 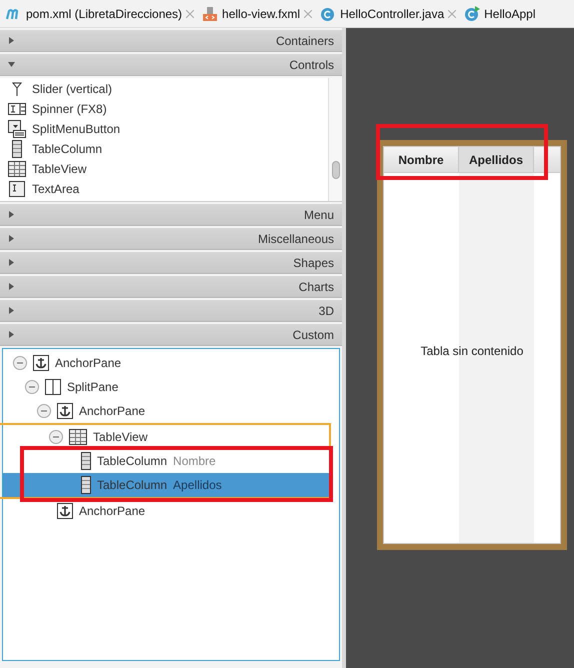 What do you see at coordinates (100, 13) in the screenshot?
I see `editor-tab: pom.xml (LibretaDirecciones)` at bounding box center [100, 13].